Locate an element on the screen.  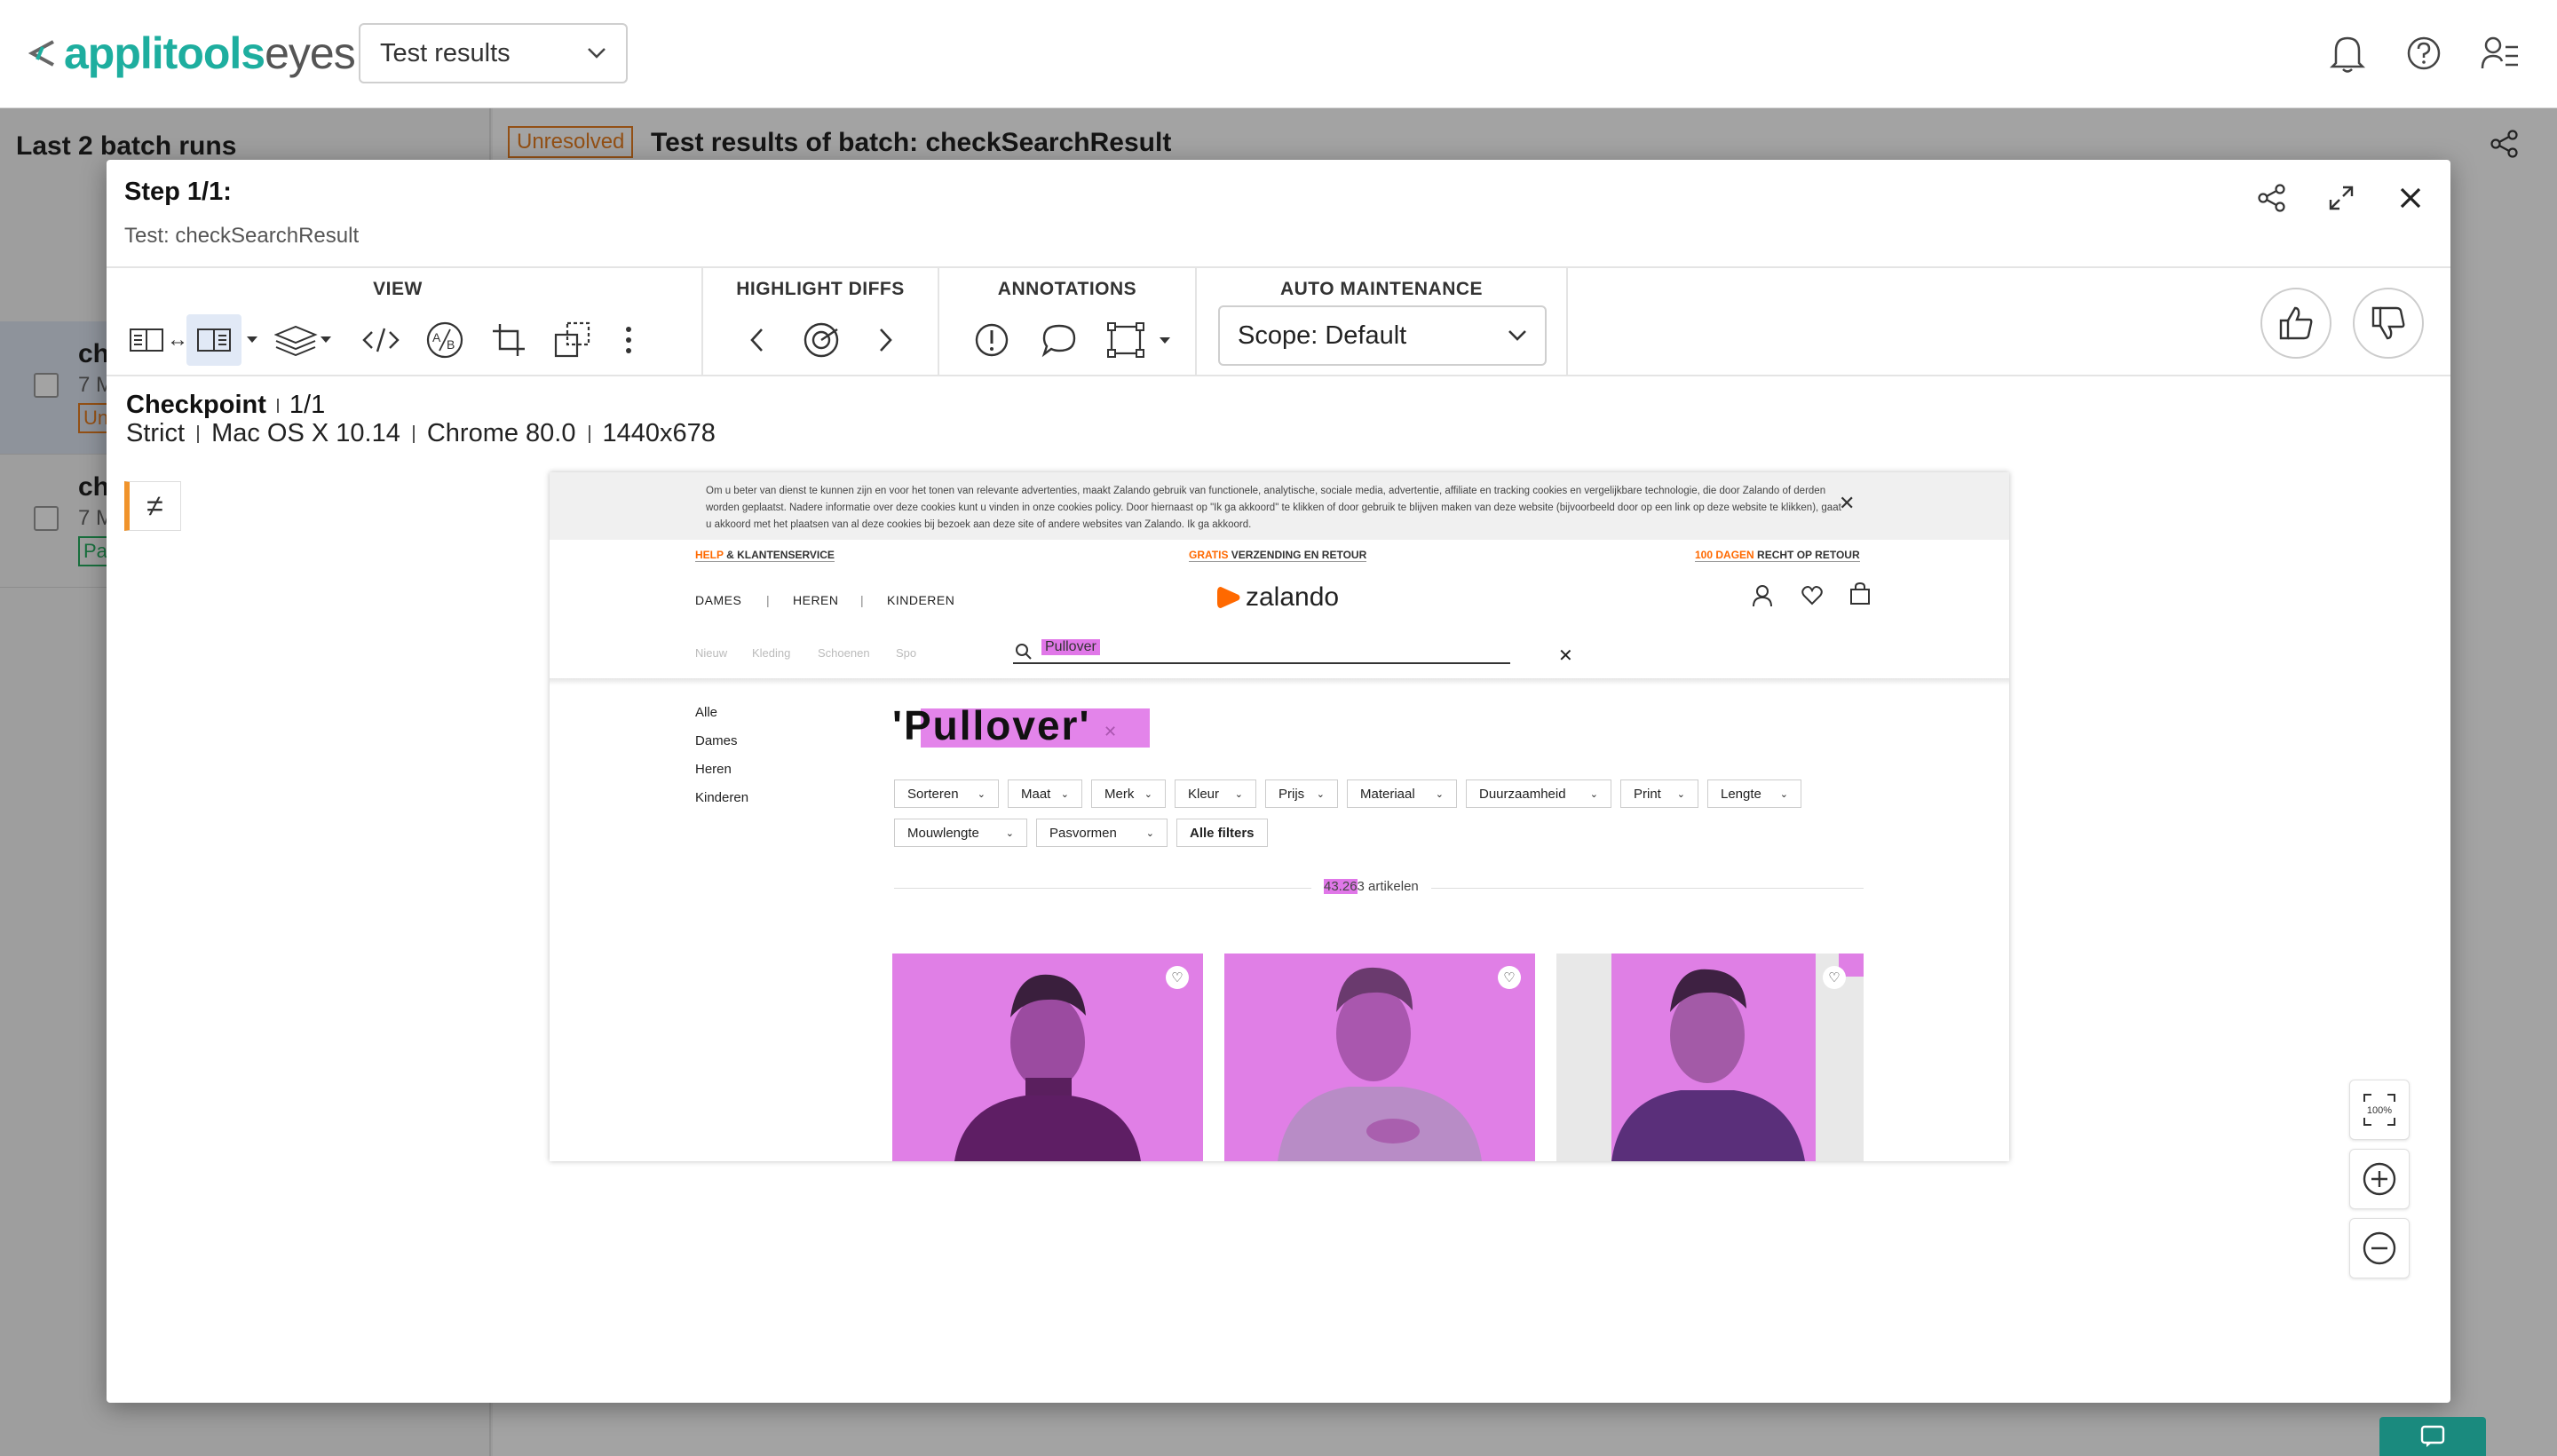
search-value: Pullover is located at coordinates (1070, 647).